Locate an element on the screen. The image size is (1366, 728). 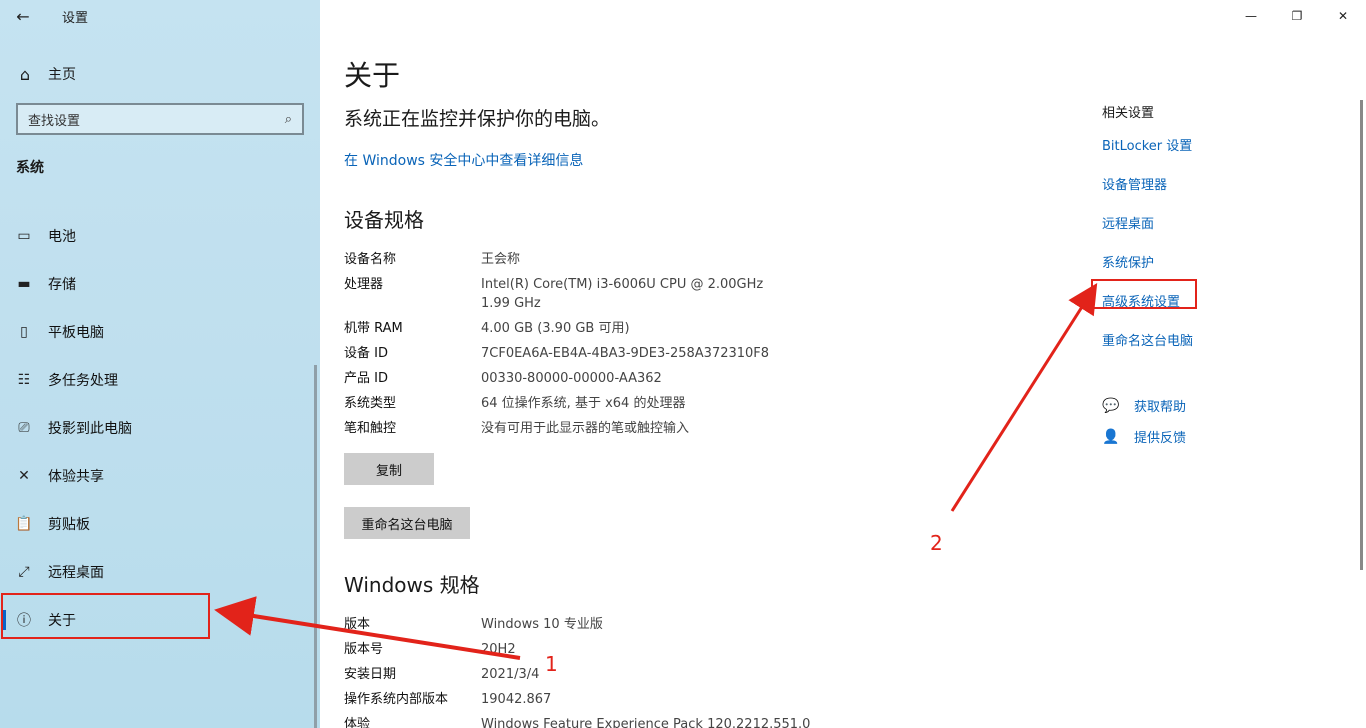
spec-value: 没有可用于此显示器的笔或触控输入 is located at coordinates (585, 428).